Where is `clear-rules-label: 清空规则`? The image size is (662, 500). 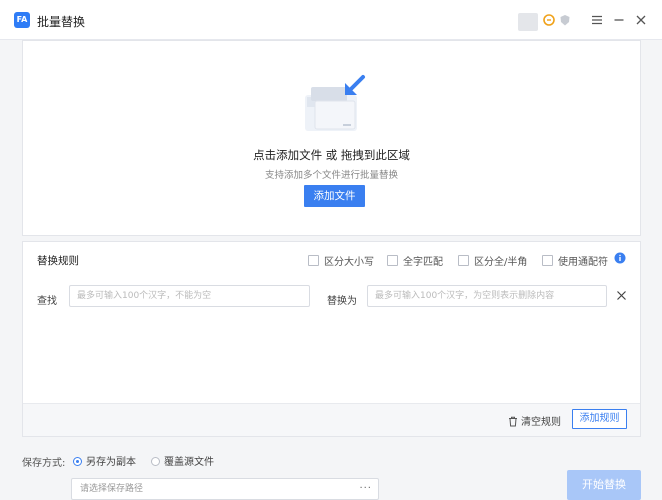 clear-rules-label: 清空规则 is located at coordinates (541, 422).